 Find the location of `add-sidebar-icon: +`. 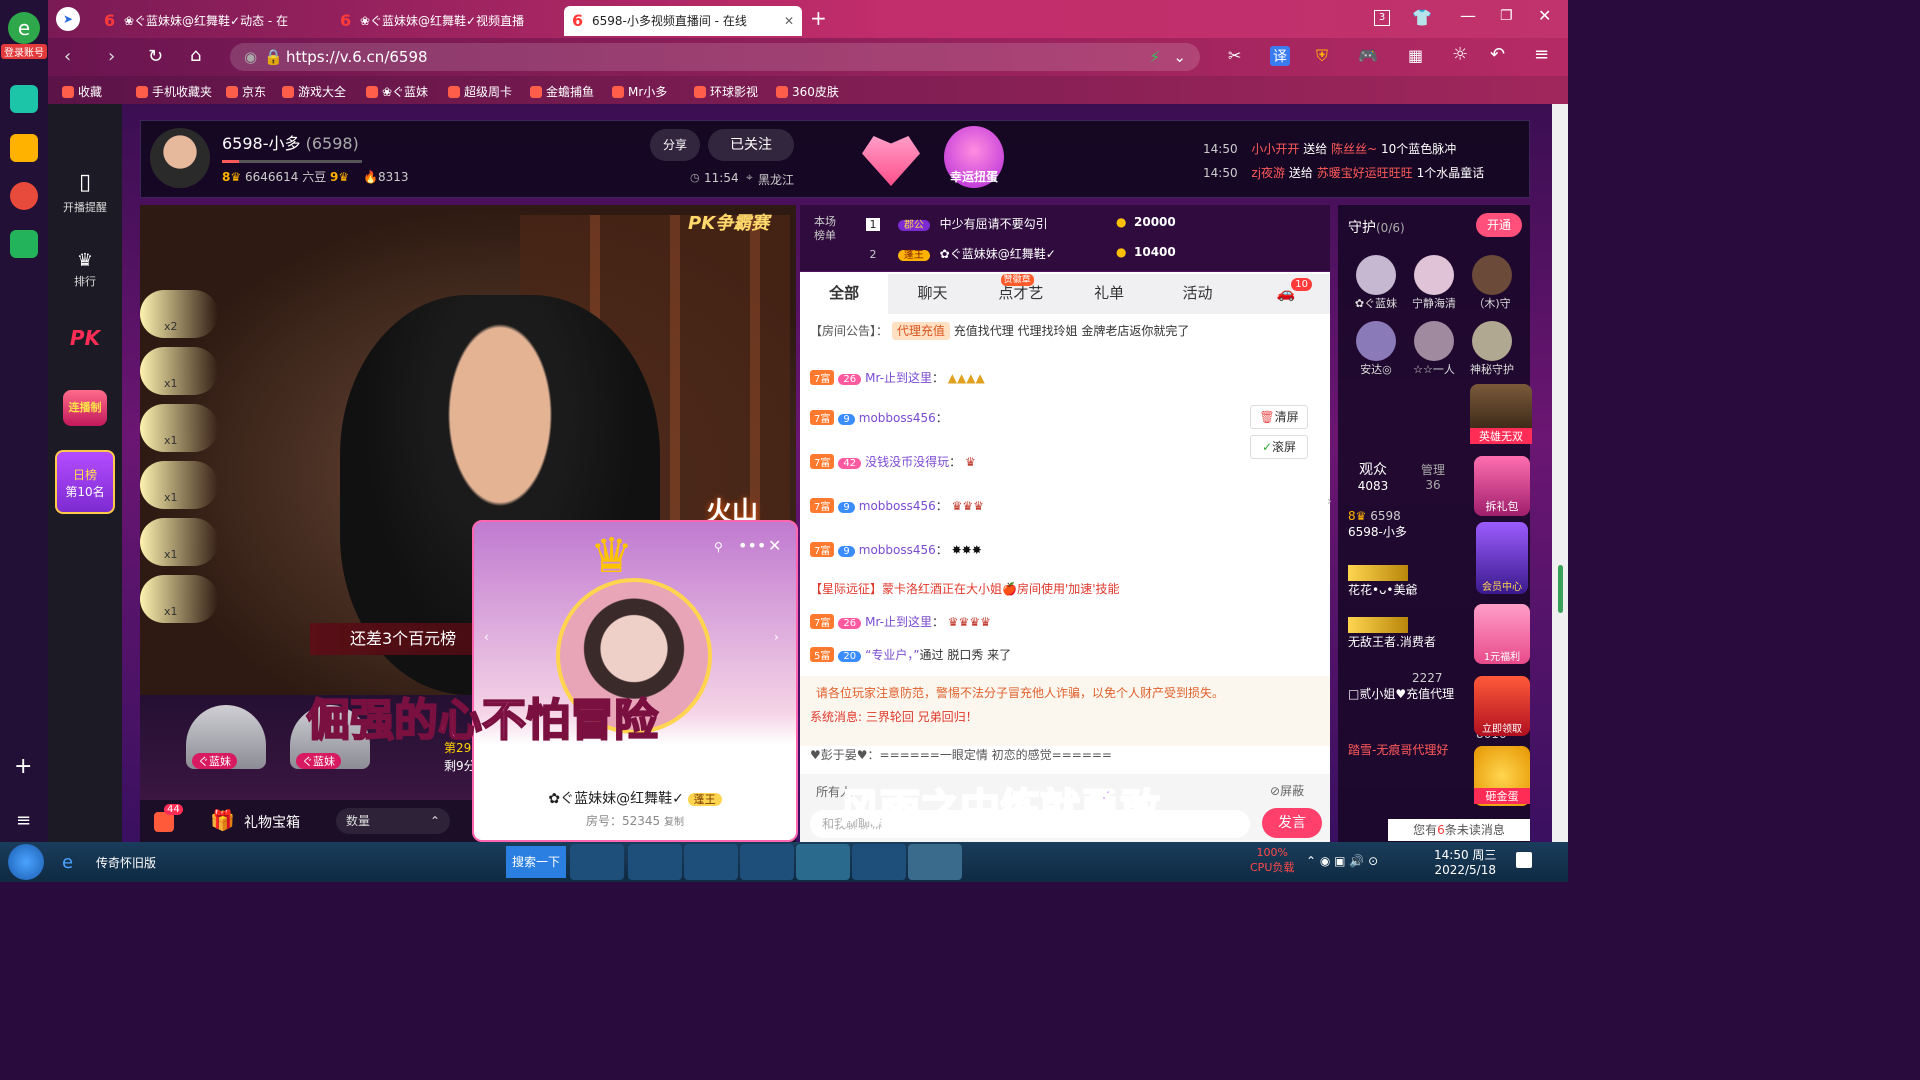

add-sidebar-icon: + is located at coordinates (23, 766).